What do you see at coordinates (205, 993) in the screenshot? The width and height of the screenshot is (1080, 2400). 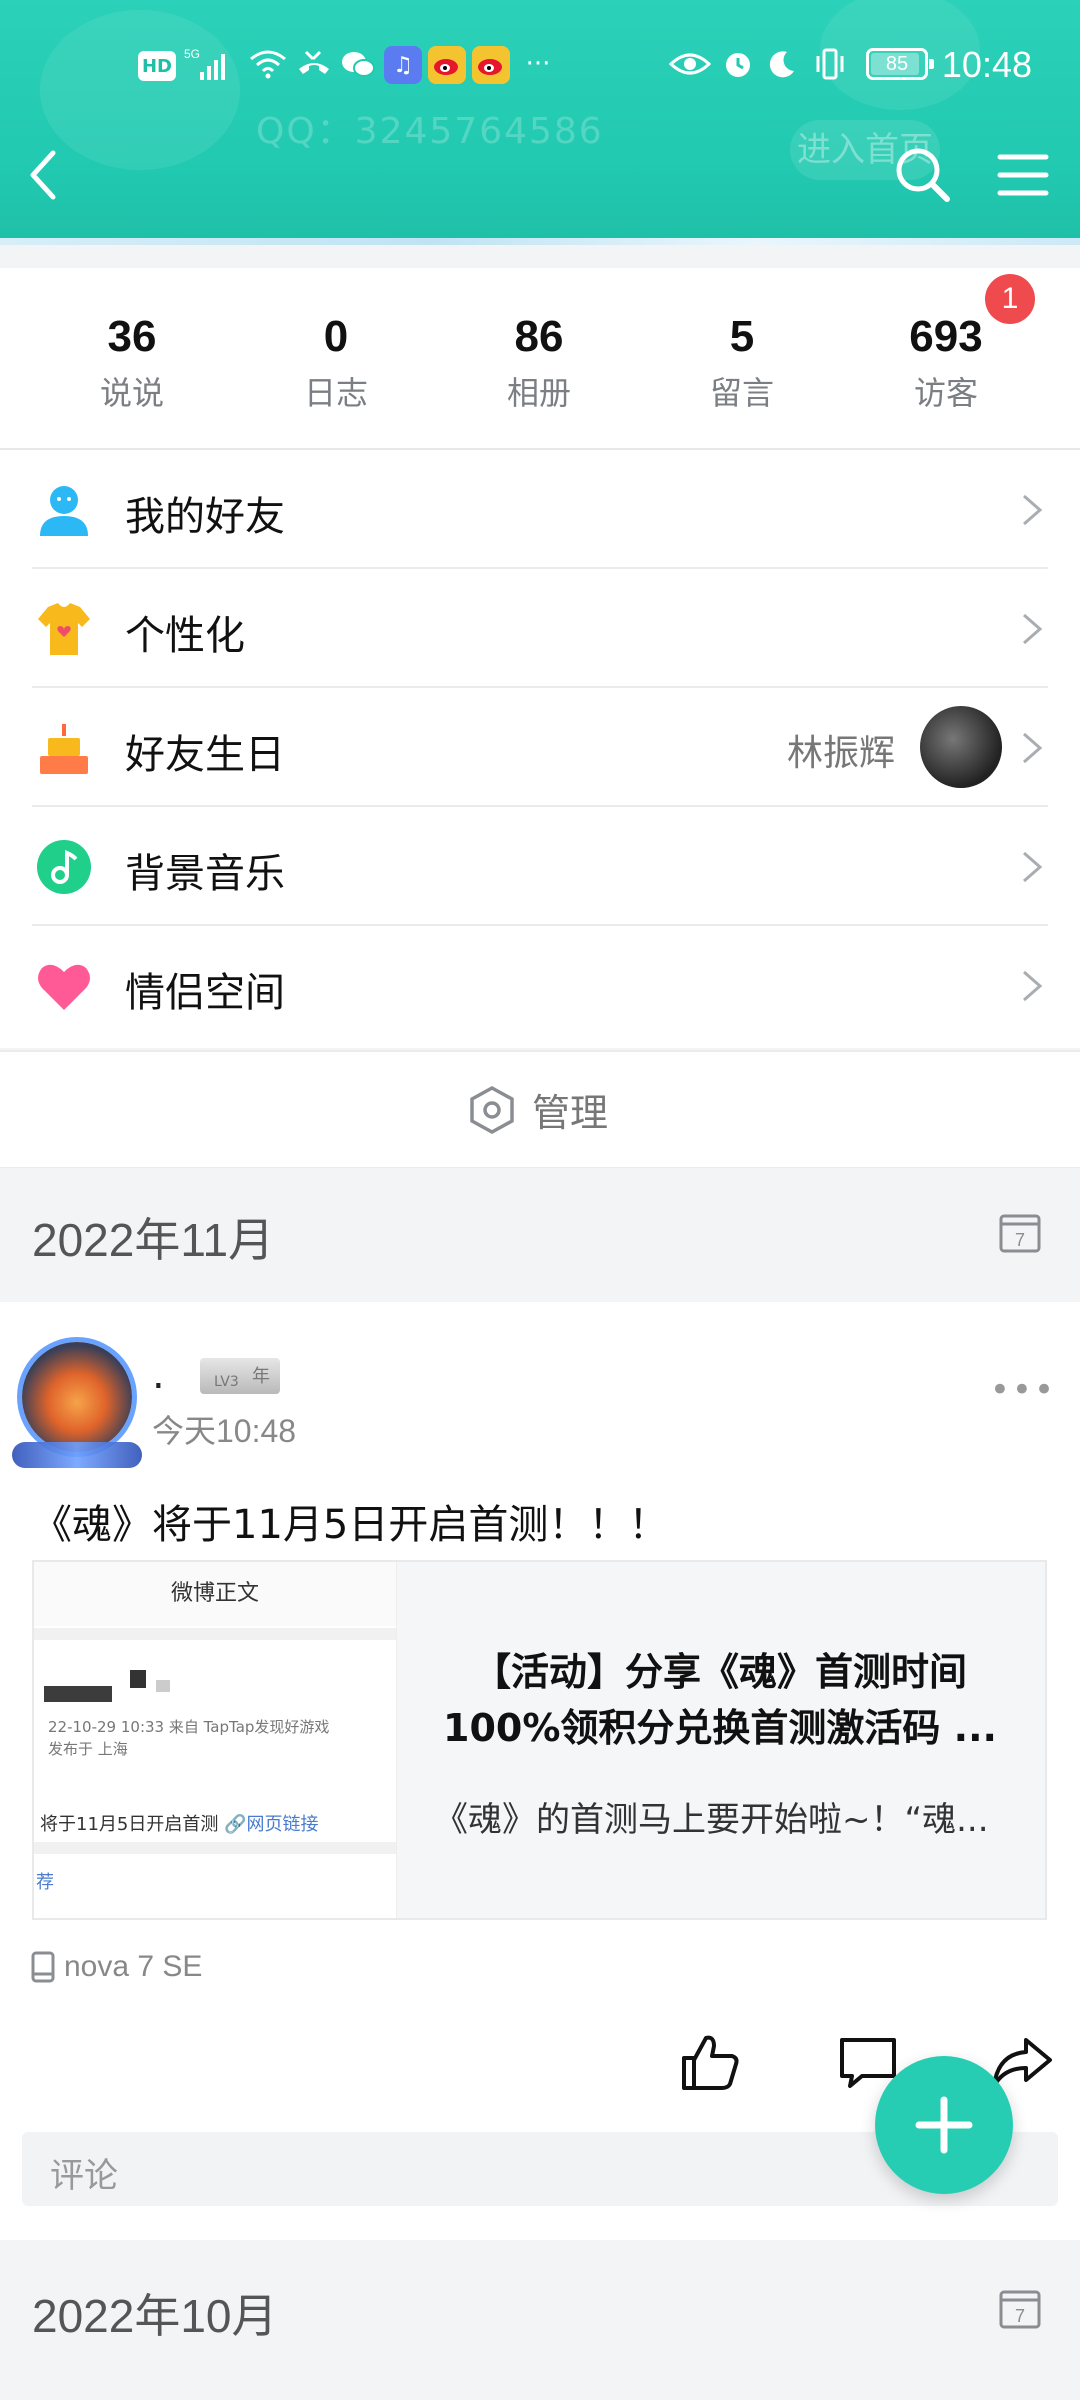 I see `menu-item-label: 情侣空间` at bounding box center [205, 993].